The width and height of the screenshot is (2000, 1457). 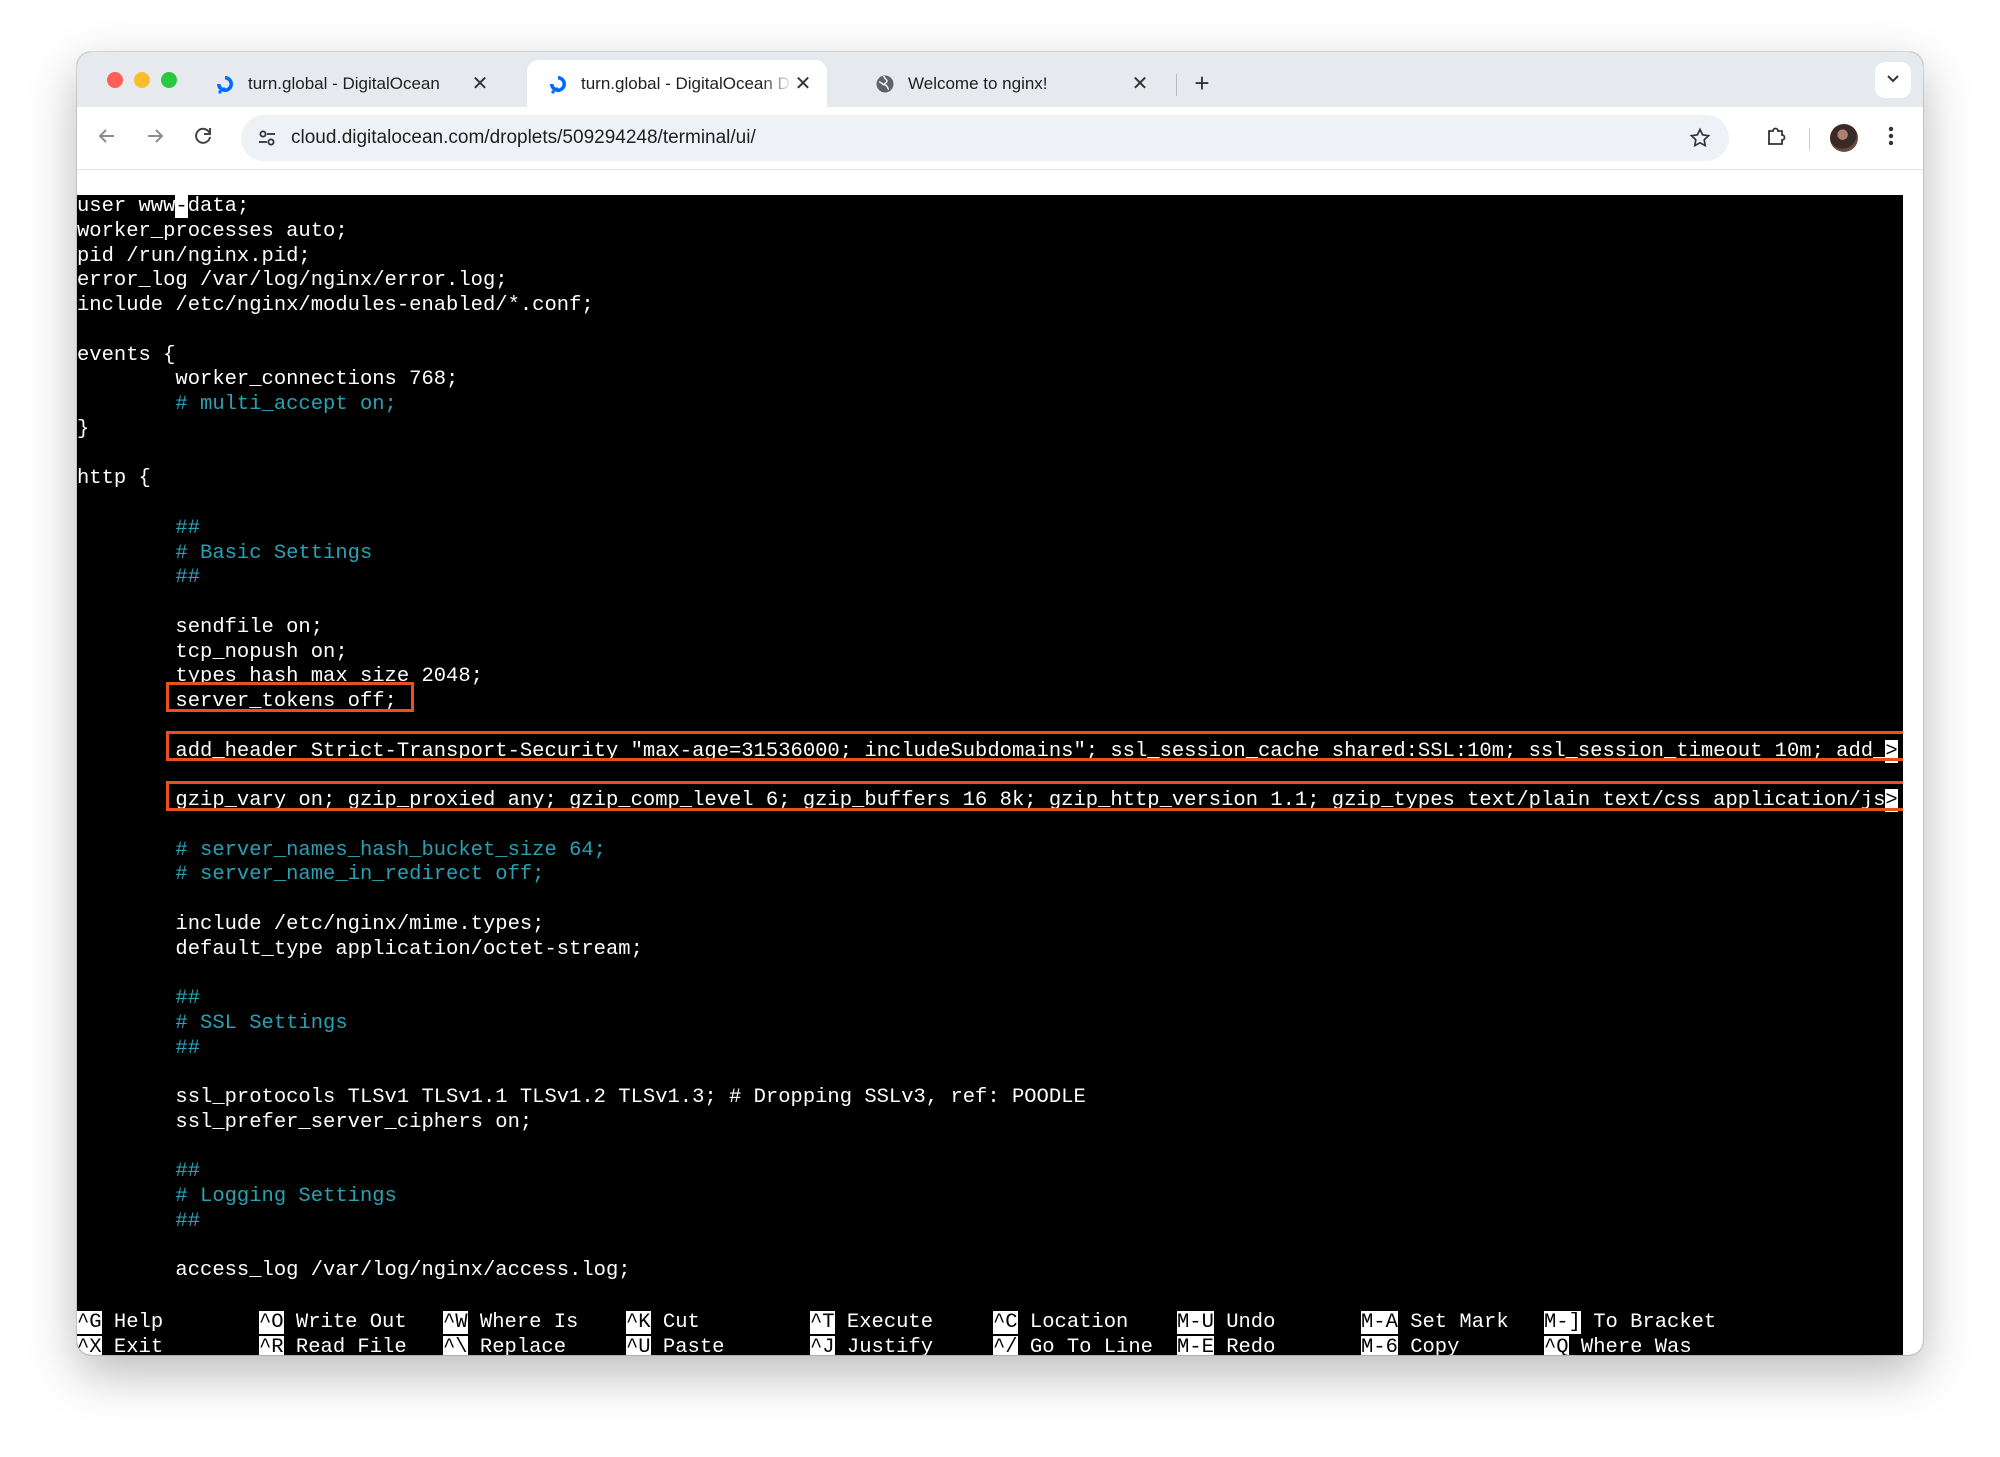 What do you see at coordinates (1618, 1345) in the screenshot?
I see `shortcut-item: ^Q Where Was` at bounding box center [1618, 1345].